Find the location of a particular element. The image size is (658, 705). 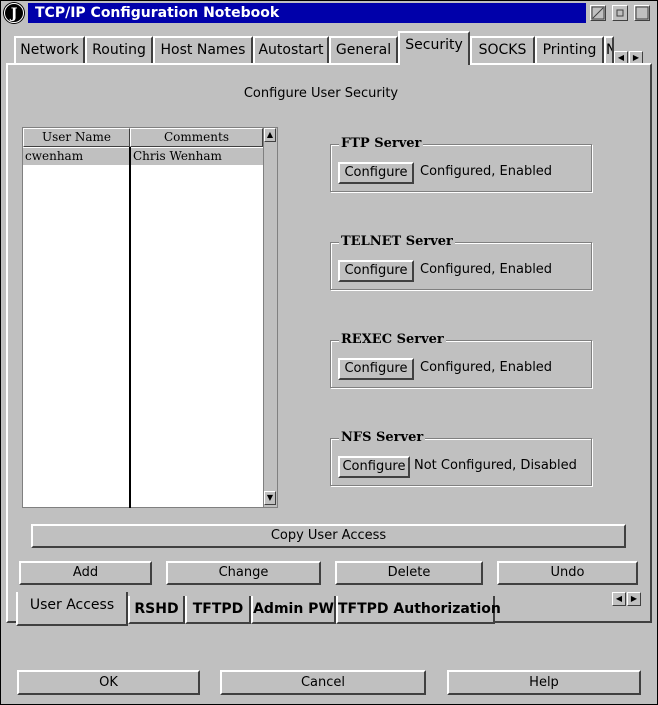

column-header-comments: Comments is located at coordinates (196, 137).